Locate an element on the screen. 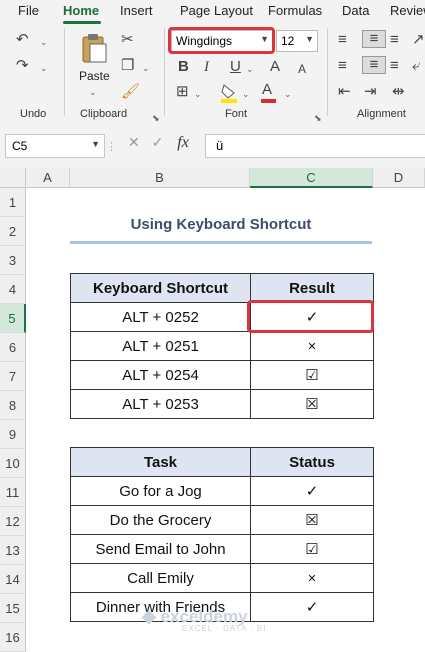 This screenshot has height=652, width=425. column-header-a: A is located at coordinates (48, 178).